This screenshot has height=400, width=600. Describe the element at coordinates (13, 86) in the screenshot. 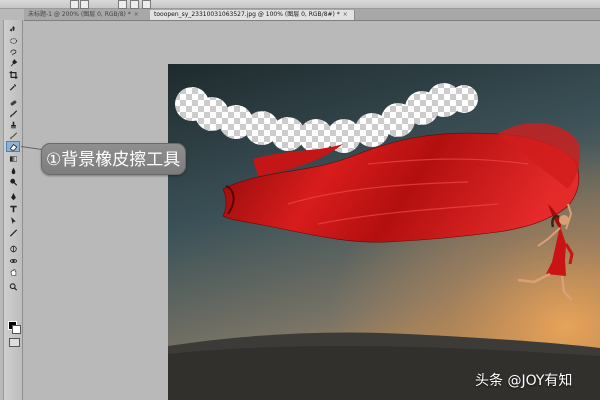

I see `eyedropper-icon` at that location.